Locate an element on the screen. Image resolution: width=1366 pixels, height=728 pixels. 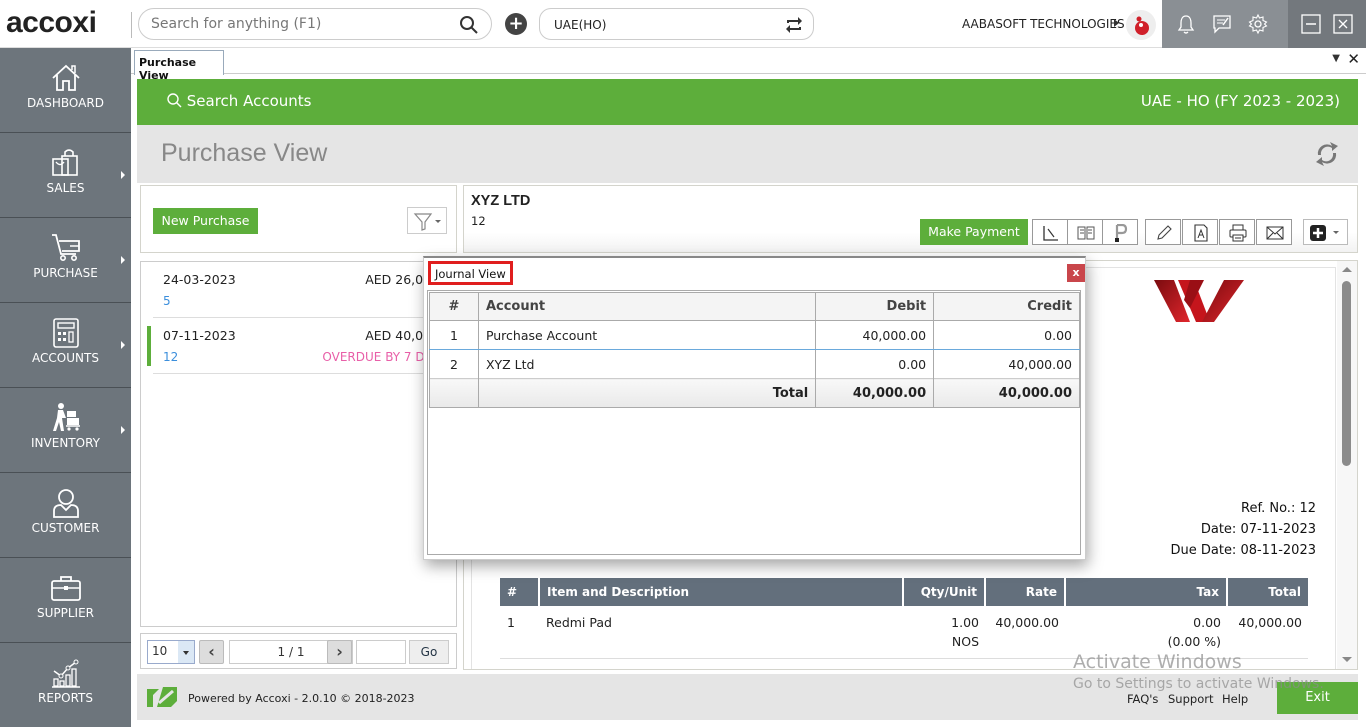
total-row: Total 40,000.00 40,000.00 is located at coordinates (754, 393).